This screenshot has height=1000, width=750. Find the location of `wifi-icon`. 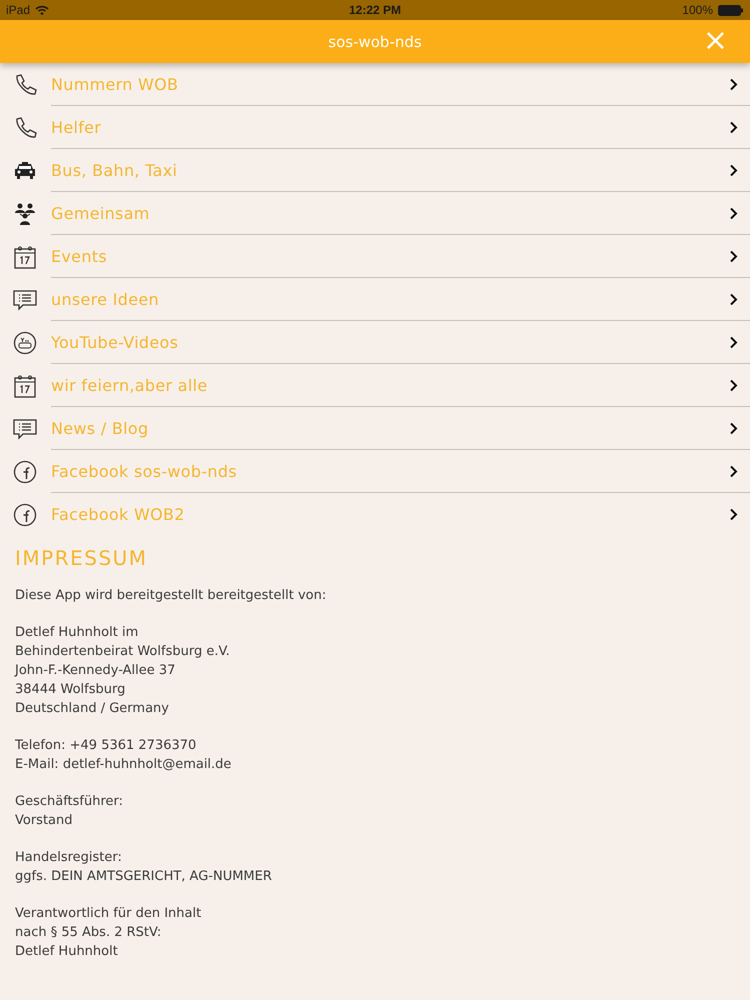

wifi-icon is located at coordinates (42, 10).